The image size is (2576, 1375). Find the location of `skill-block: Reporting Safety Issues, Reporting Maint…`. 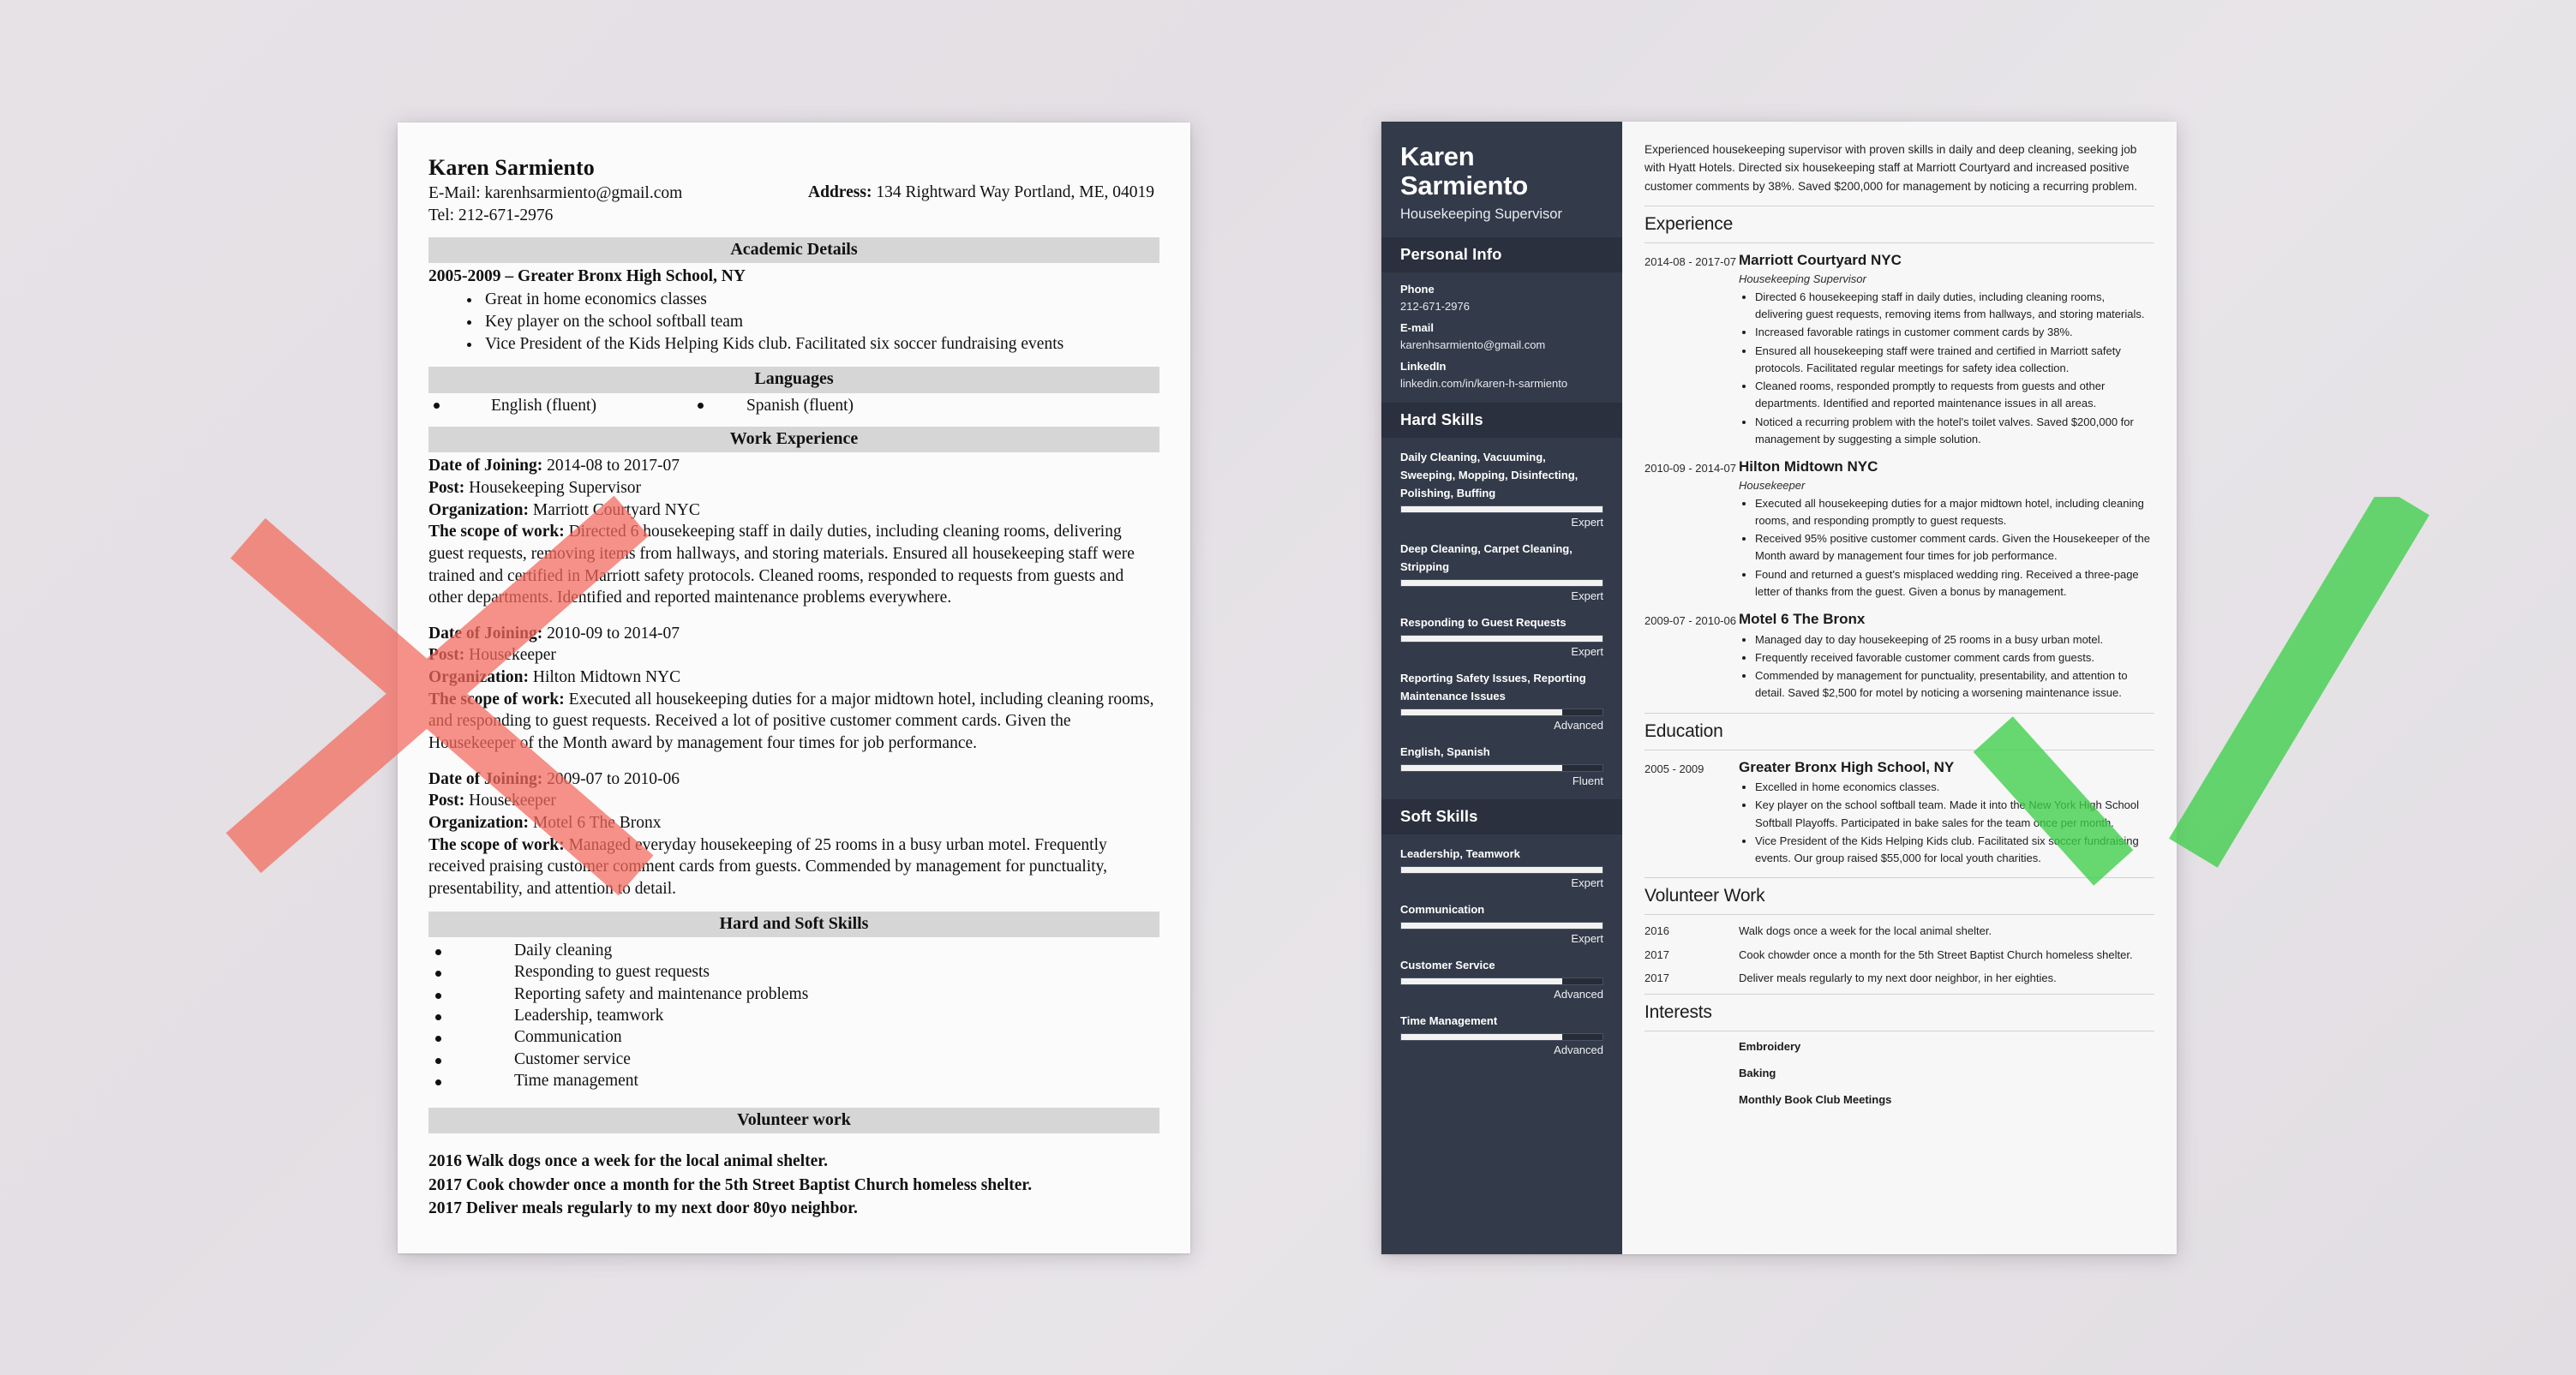

skill-block: Reporting Safety Issues, Reporting Maint… is located at coordinates (1501, 700).